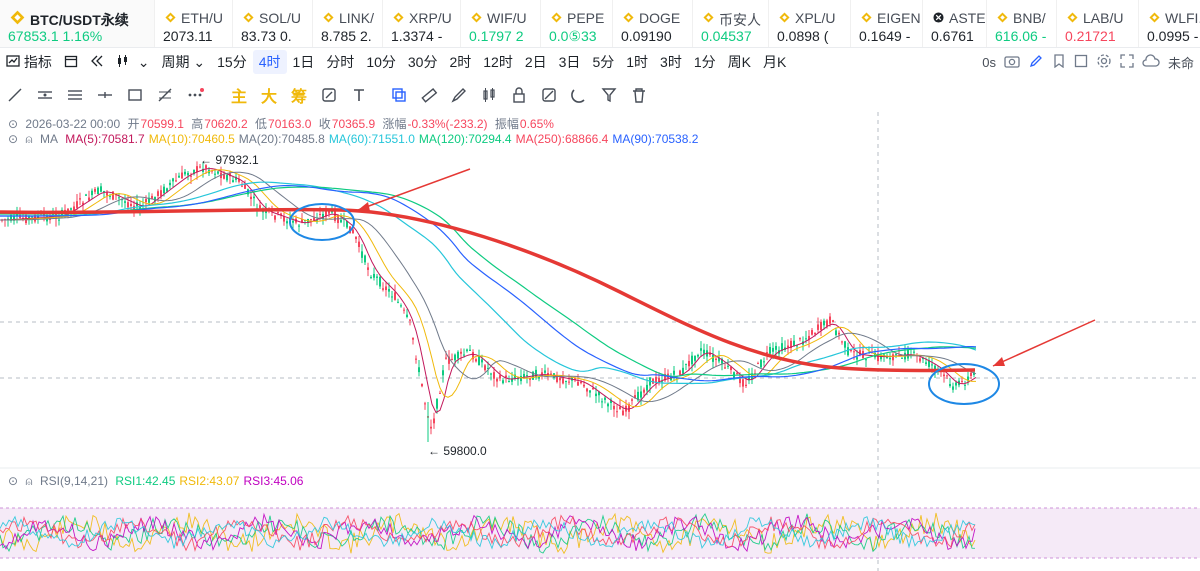 Image resolution: width=1200 pixels, height=571 pixels. Describe the element at coordinates (348, 23) in the screenshot. I see `ticker-item: LINK/8.785 2.` at that location.